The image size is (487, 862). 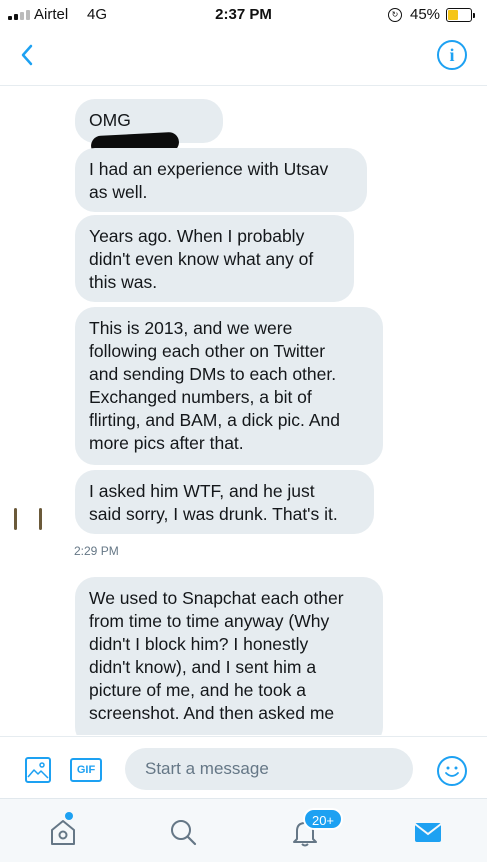 I want to click on emoji-button, so click(x=452, y=771).